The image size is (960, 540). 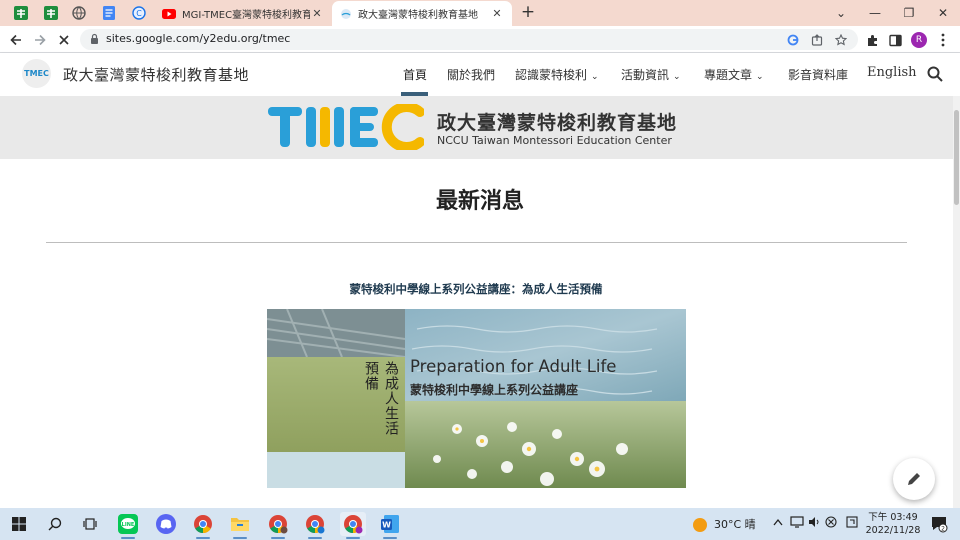 What do you see at coordinates (476, 289) in the screenshot?
I see `news-title: 蒙特梭利中學線上系列公益講座：為成人生活預備` at bounding box center [476, 289].